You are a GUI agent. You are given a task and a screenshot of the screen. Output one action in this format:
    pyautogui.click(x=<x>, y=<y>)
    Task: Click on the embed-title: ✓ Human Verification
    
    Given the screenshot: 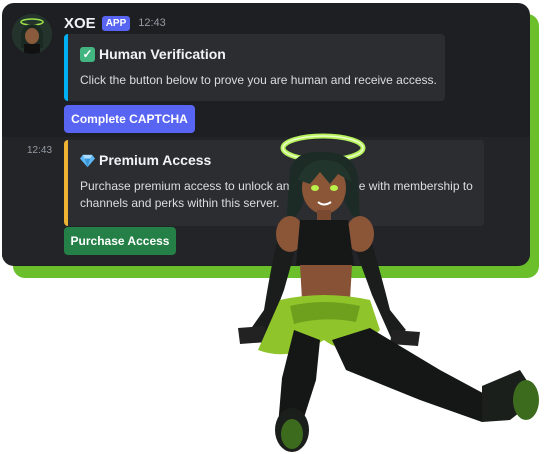 What is the action you would take?
    pyautogui.click(x=153, y=54)
    